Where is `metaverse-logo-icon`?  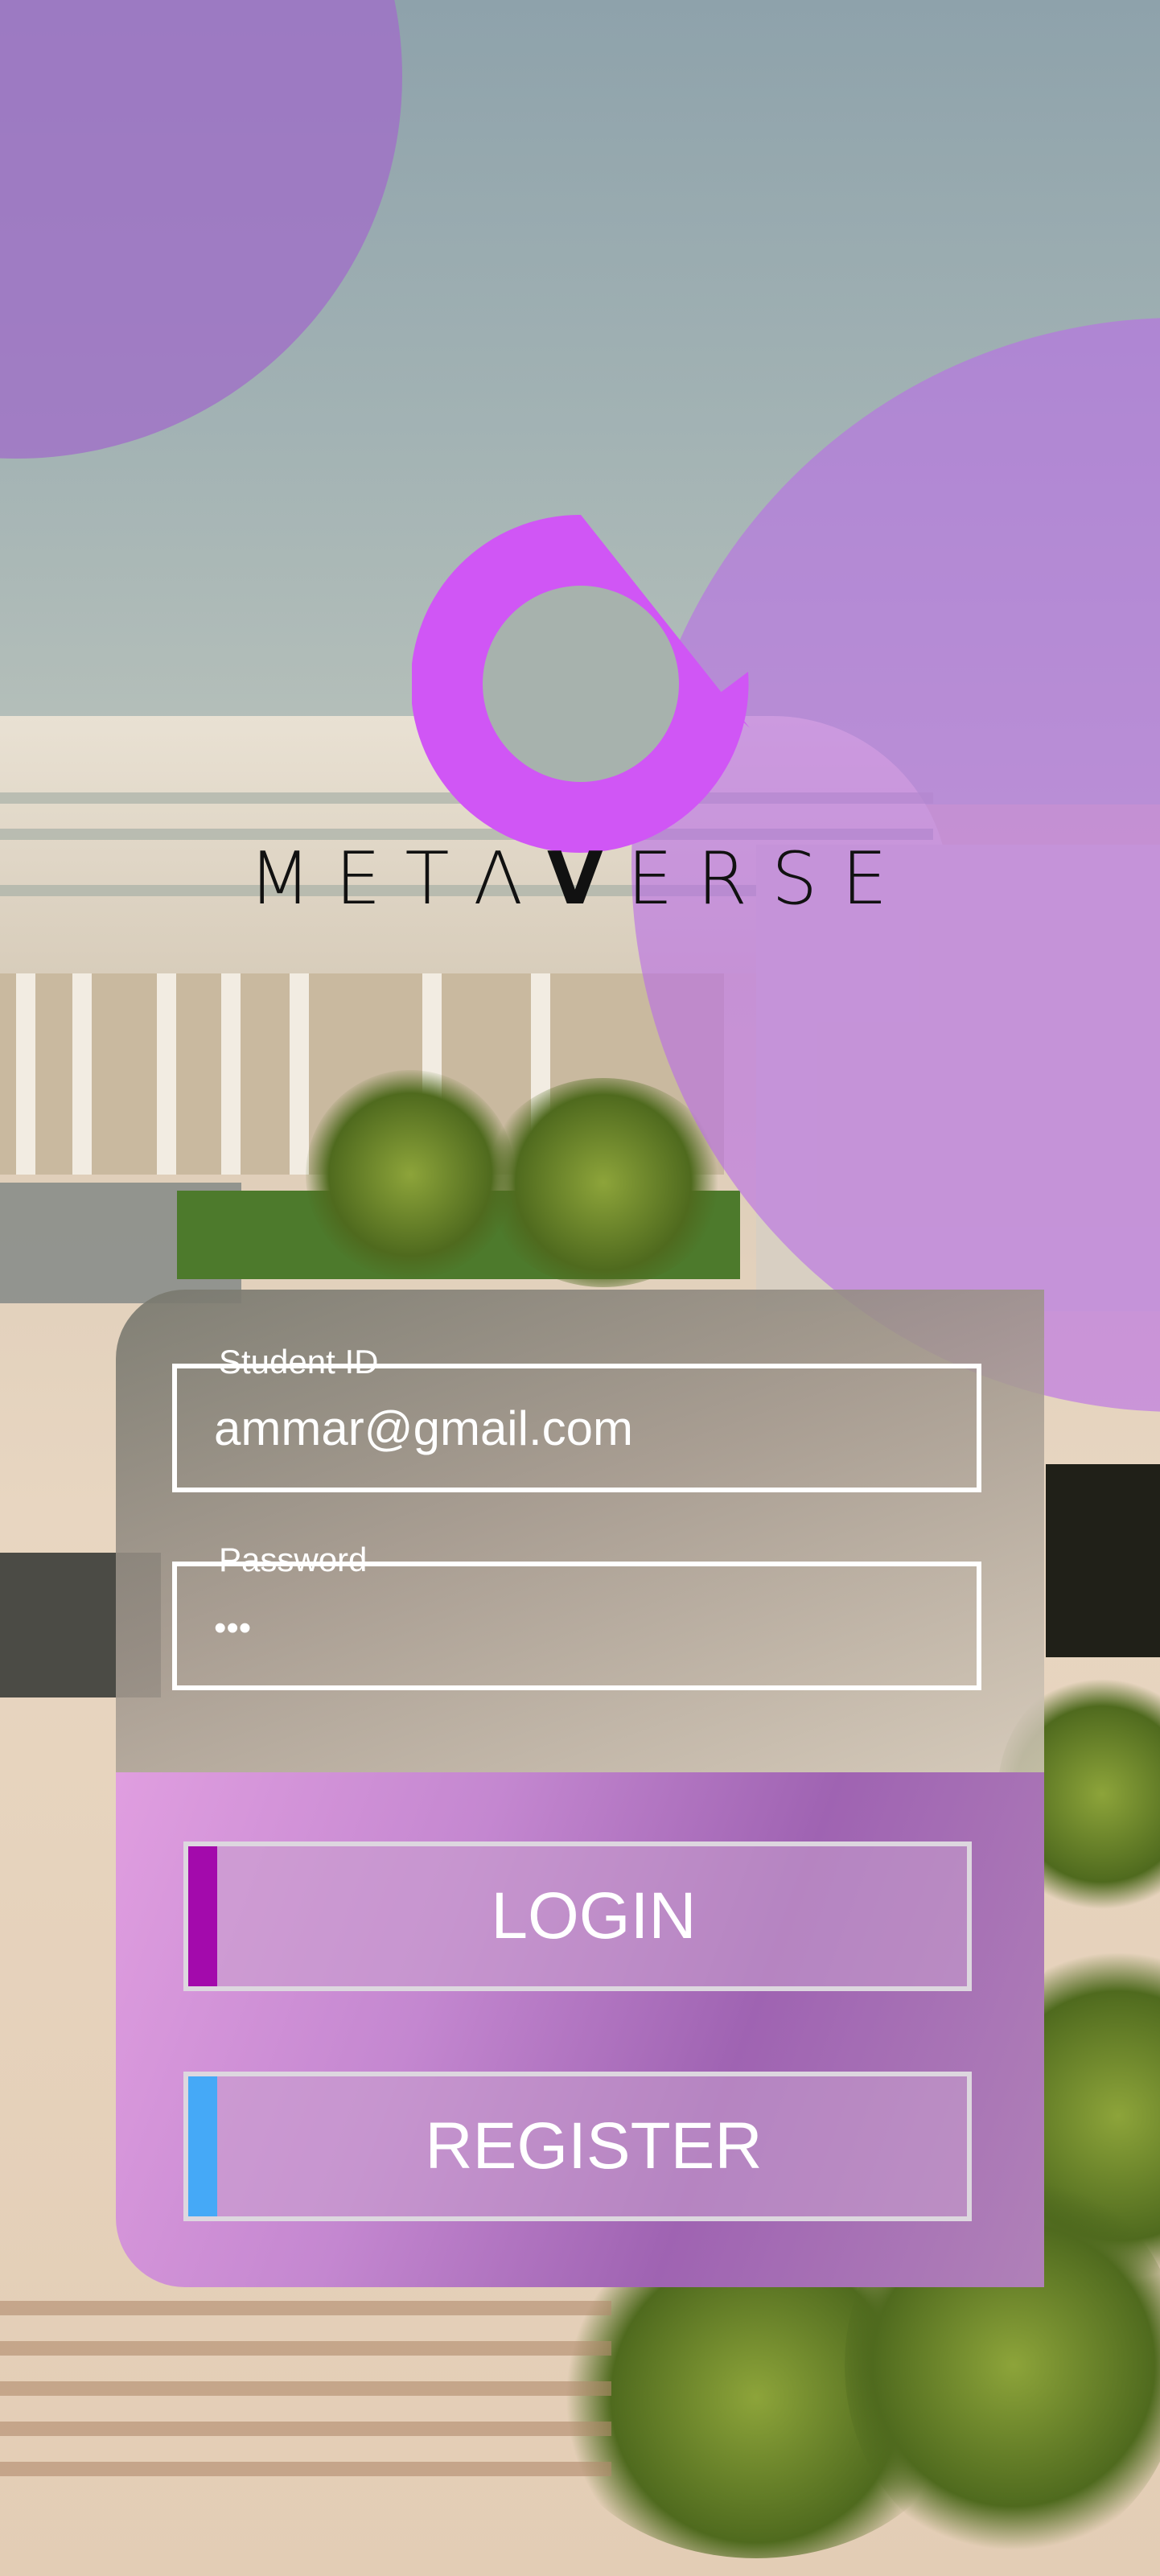
metaverse-logo-icon is located at coordinates (581, 684).